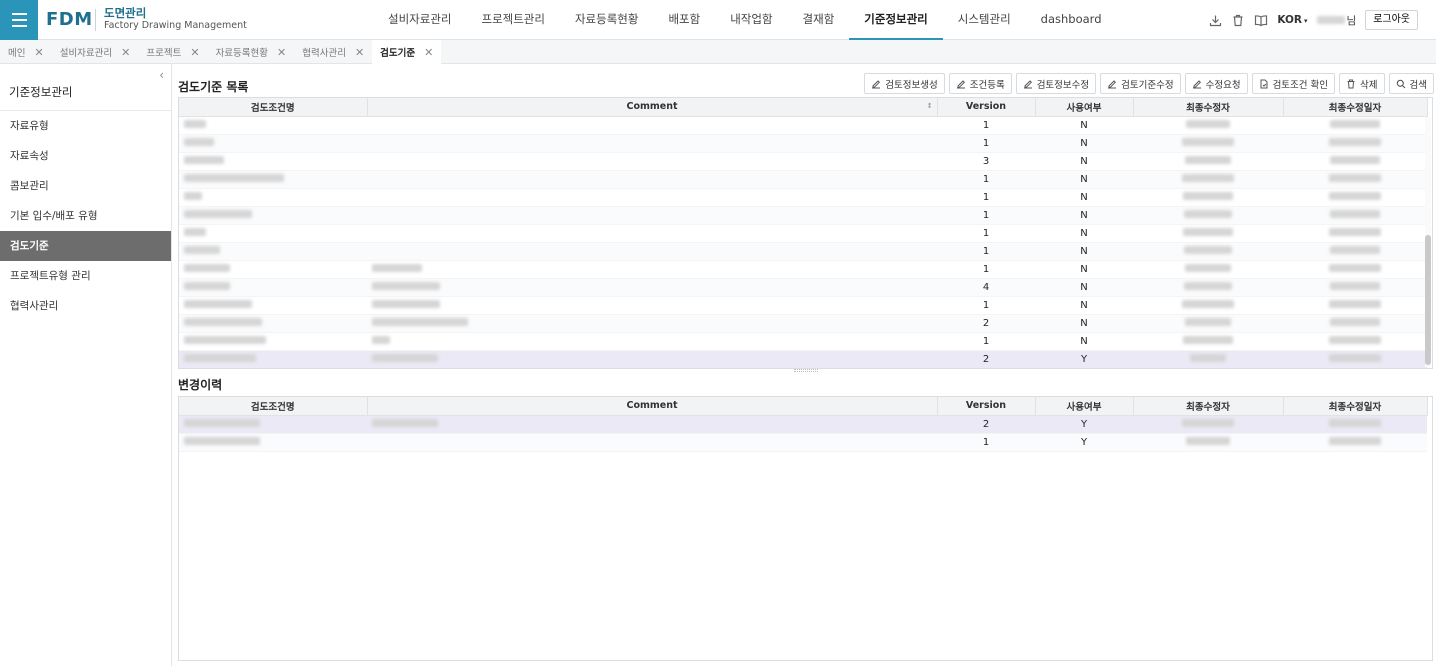  I want to click on toolbar-button: 검토조건 확인, so click(1293, 83).